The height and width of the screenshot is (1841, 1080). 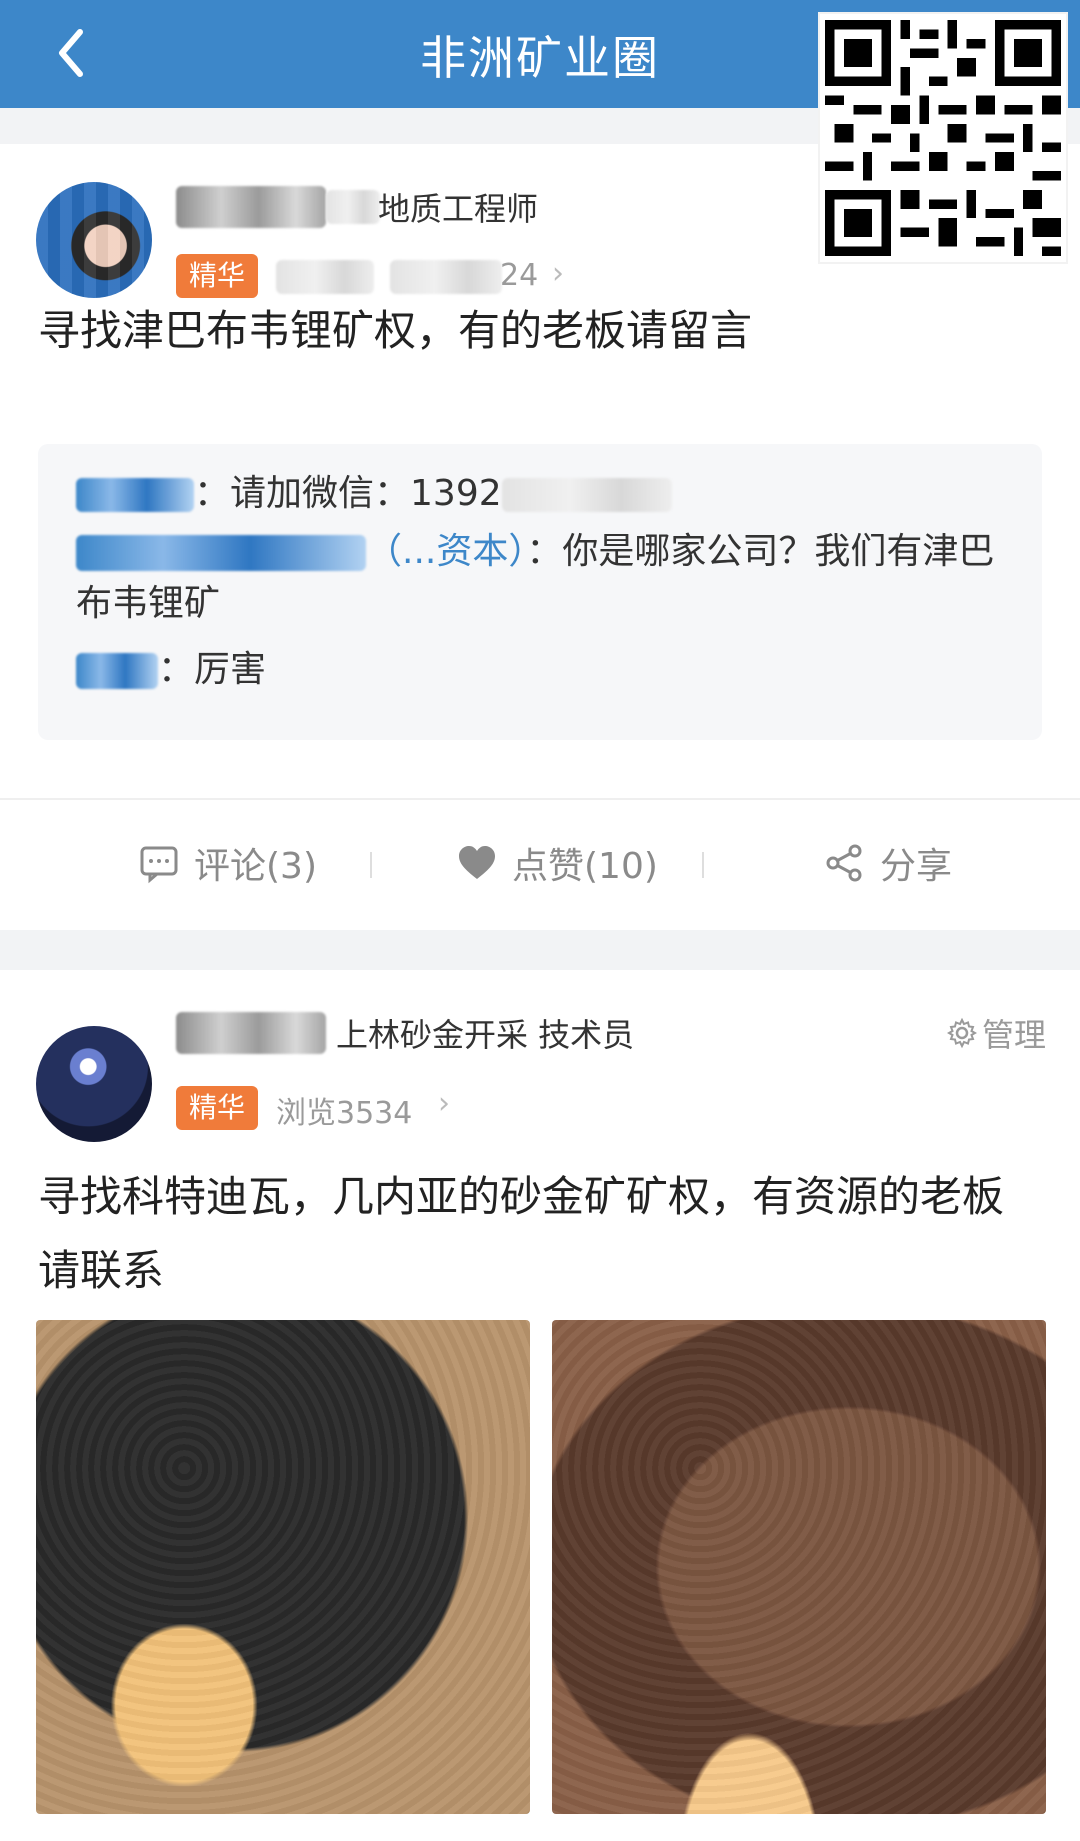 I want to click on manage-button: 管理, so click(x=996, y=1033).